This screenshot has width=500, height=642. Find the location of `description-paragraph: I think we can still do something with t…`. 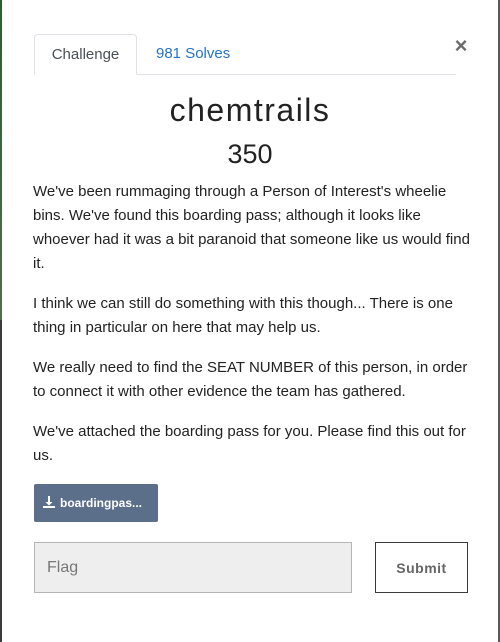

description-paragraph: I think we can still do something with t… is located at coordinates (243, 315).